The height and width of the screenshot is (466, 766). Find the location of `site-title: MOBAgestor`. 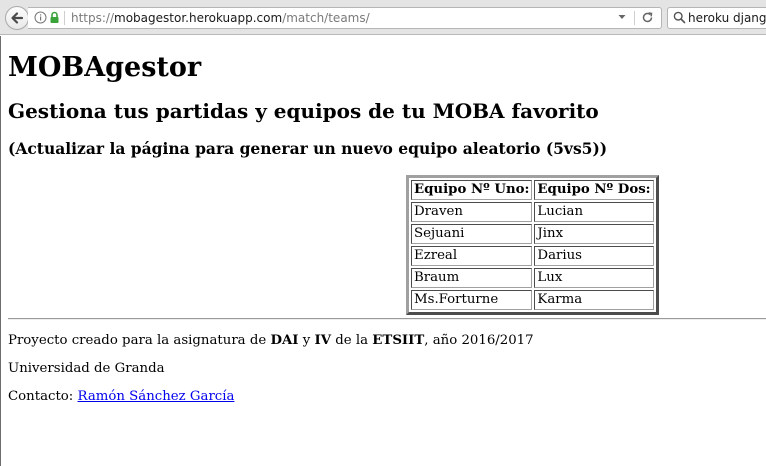

site-title: MOBAgestor is located at coordinates (105, 67).